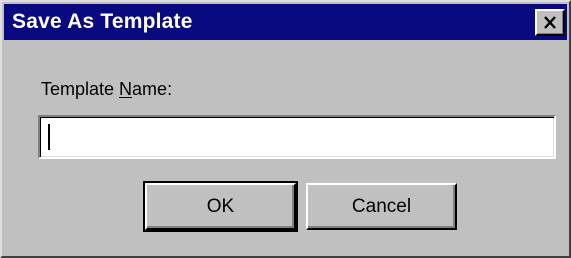 The width and height of the screenshot is (571, 258). I want to click on text-caret, so click(49, 137).